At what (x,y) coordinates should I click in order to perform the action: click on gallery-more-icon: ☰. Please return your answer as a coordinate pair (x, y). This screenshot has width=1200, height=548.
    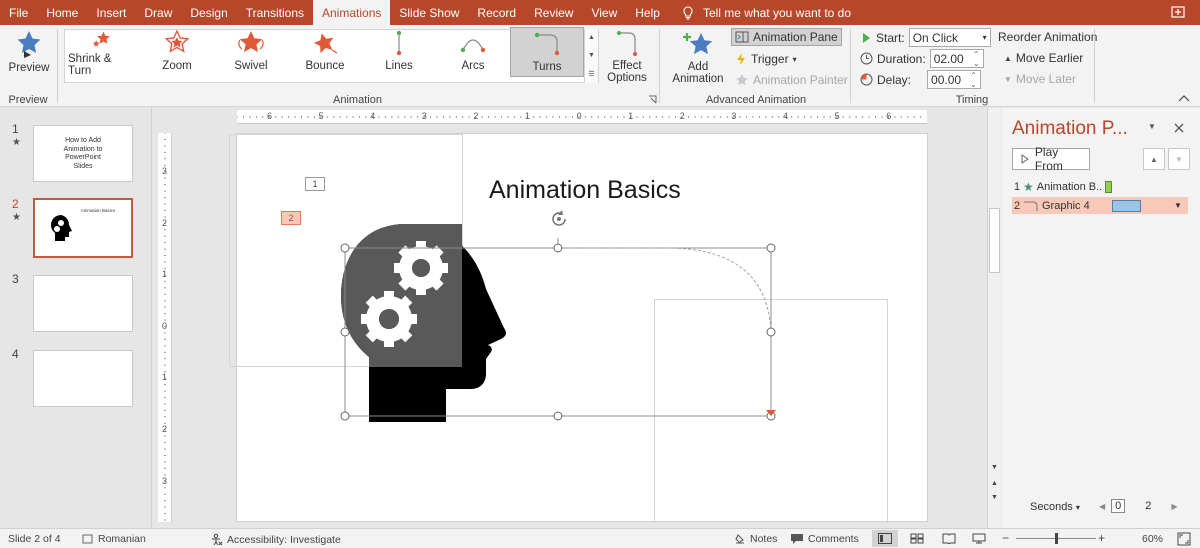
    Looking at the image, I should click on (591, 74).